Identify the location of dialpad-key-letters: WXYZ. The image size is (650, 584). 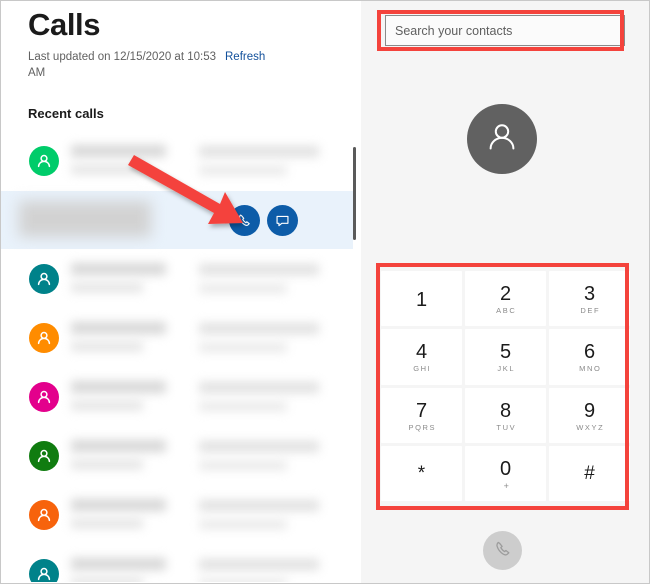
(590, 427).